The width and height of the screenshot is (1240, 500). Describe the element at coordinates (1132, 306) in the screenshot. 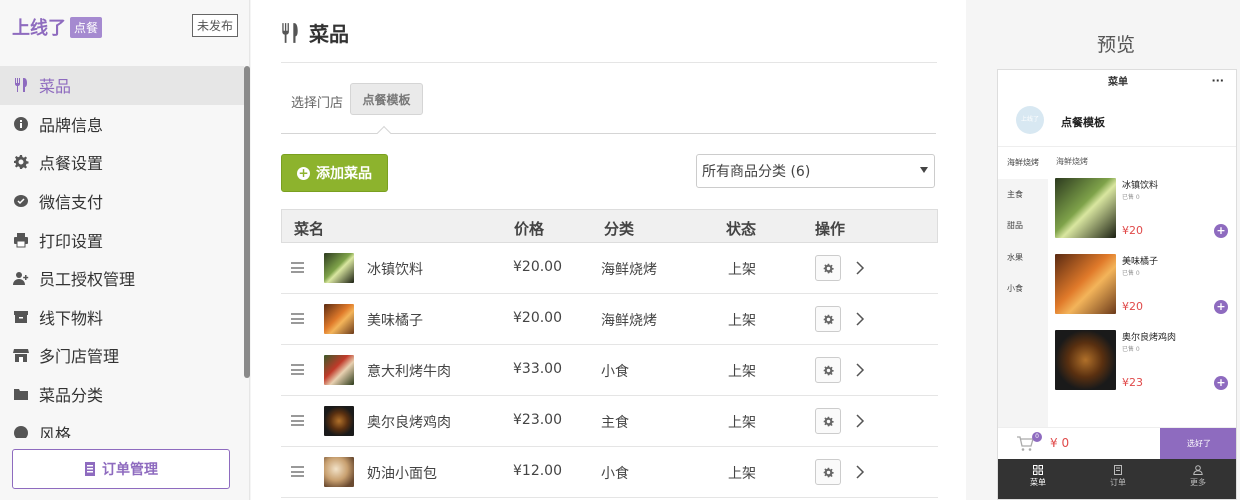

I see `phone-dish-price: ¥20` at that location.